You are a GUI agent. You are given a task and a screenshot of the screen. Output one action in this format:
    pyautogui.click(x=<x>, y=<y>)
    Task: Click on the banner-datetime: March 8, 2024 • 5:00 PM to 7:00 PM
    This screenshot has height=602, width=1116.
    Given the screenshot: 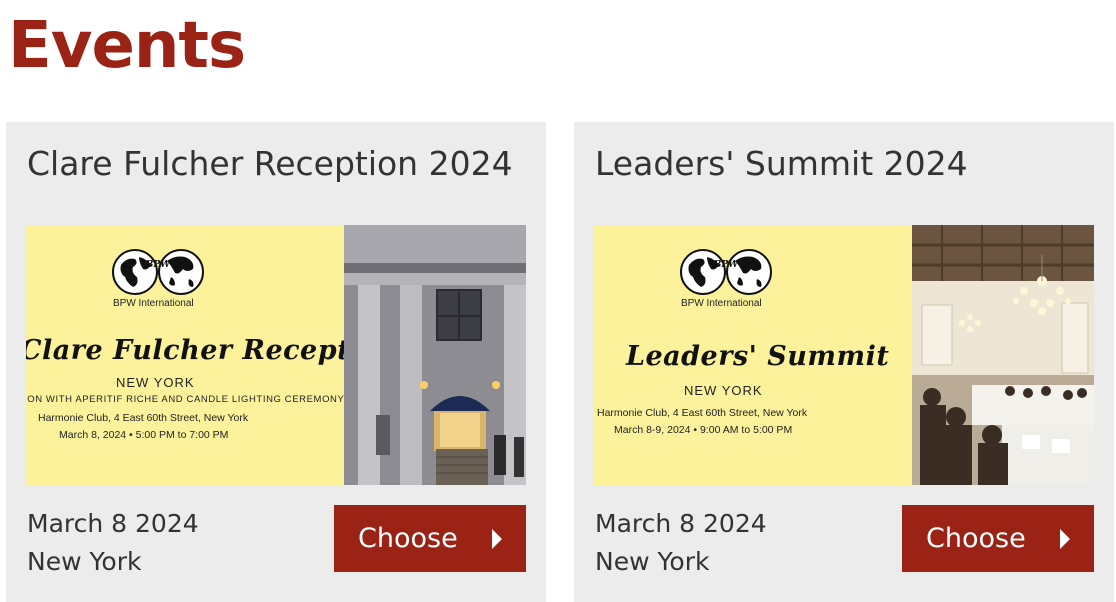 What is the action you would take?
    pyautogui.click(x=144, y=435)
    